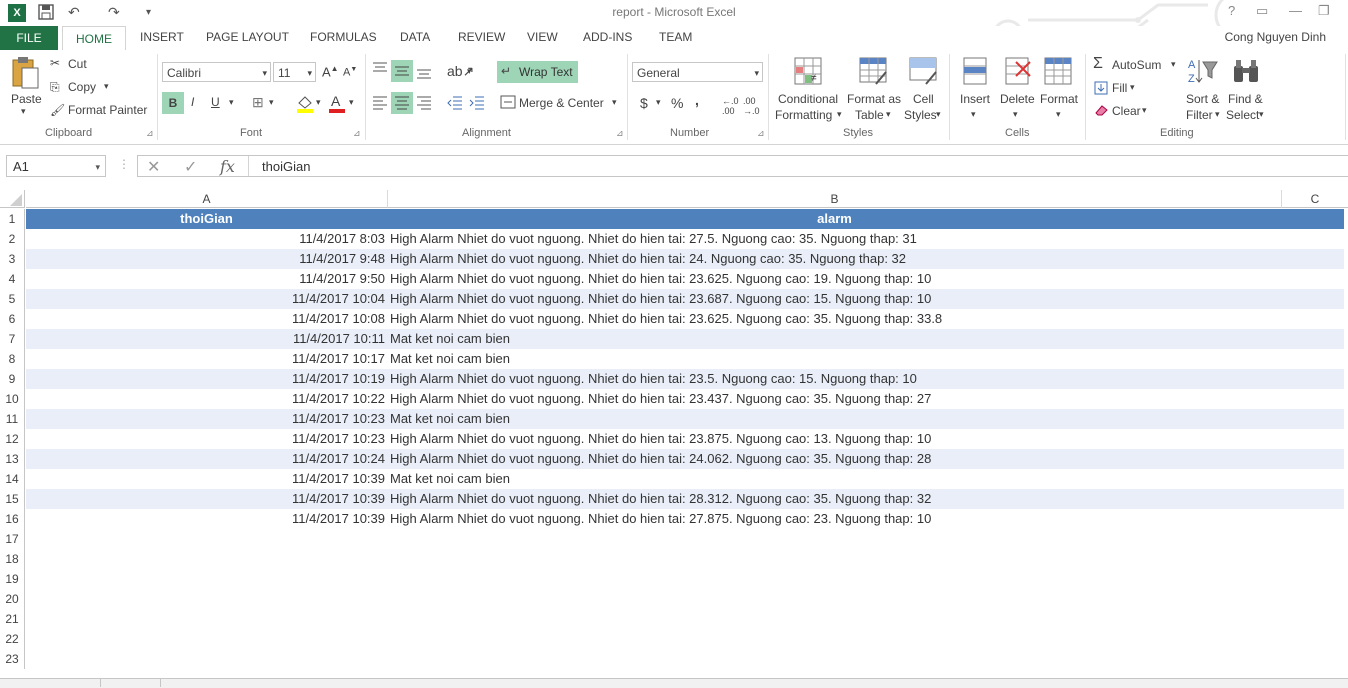  Describe the element at coordinates (869, 115) in the screenshot. I see `format-as-table-label-2: Table` at that location.